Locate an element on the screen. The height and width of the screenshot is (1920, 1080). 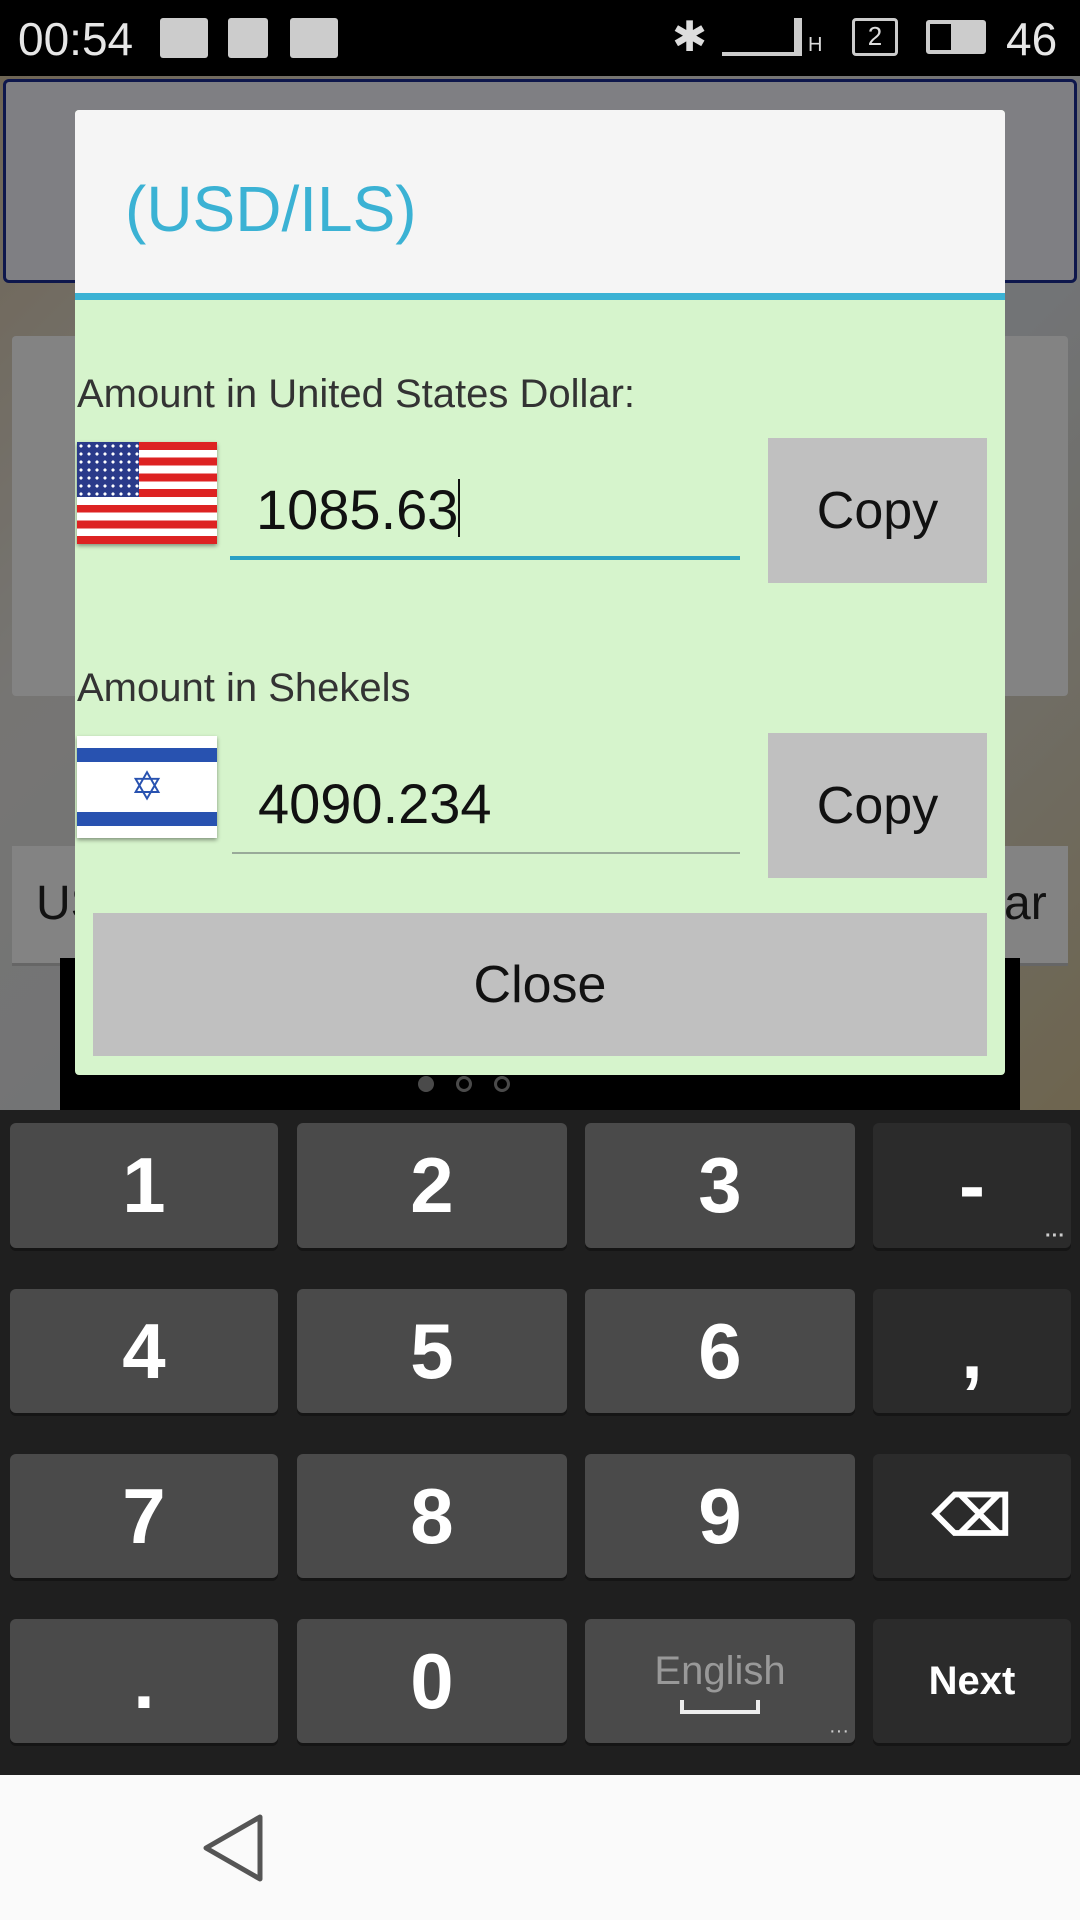
ils-amount-input: 4090.234 is located at coordinates (486, 809).